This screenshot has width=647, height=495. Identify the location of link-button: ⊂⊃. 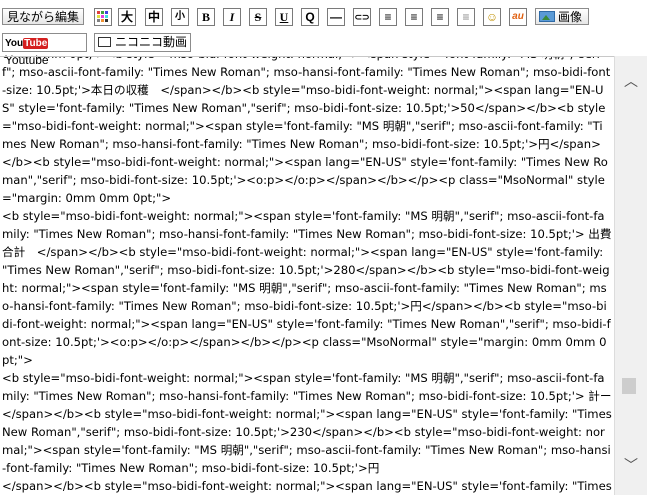
(362, 17).